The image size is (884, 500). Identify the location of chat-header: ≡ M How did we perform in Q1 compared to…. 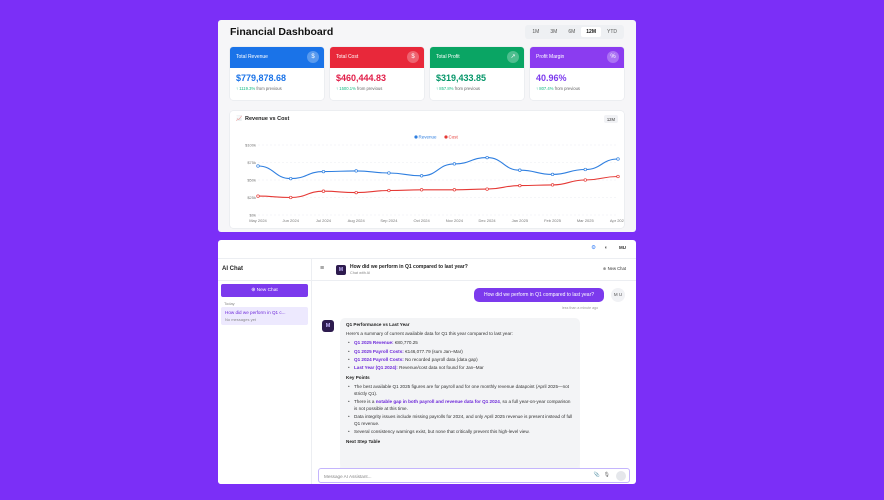
(474, 270).